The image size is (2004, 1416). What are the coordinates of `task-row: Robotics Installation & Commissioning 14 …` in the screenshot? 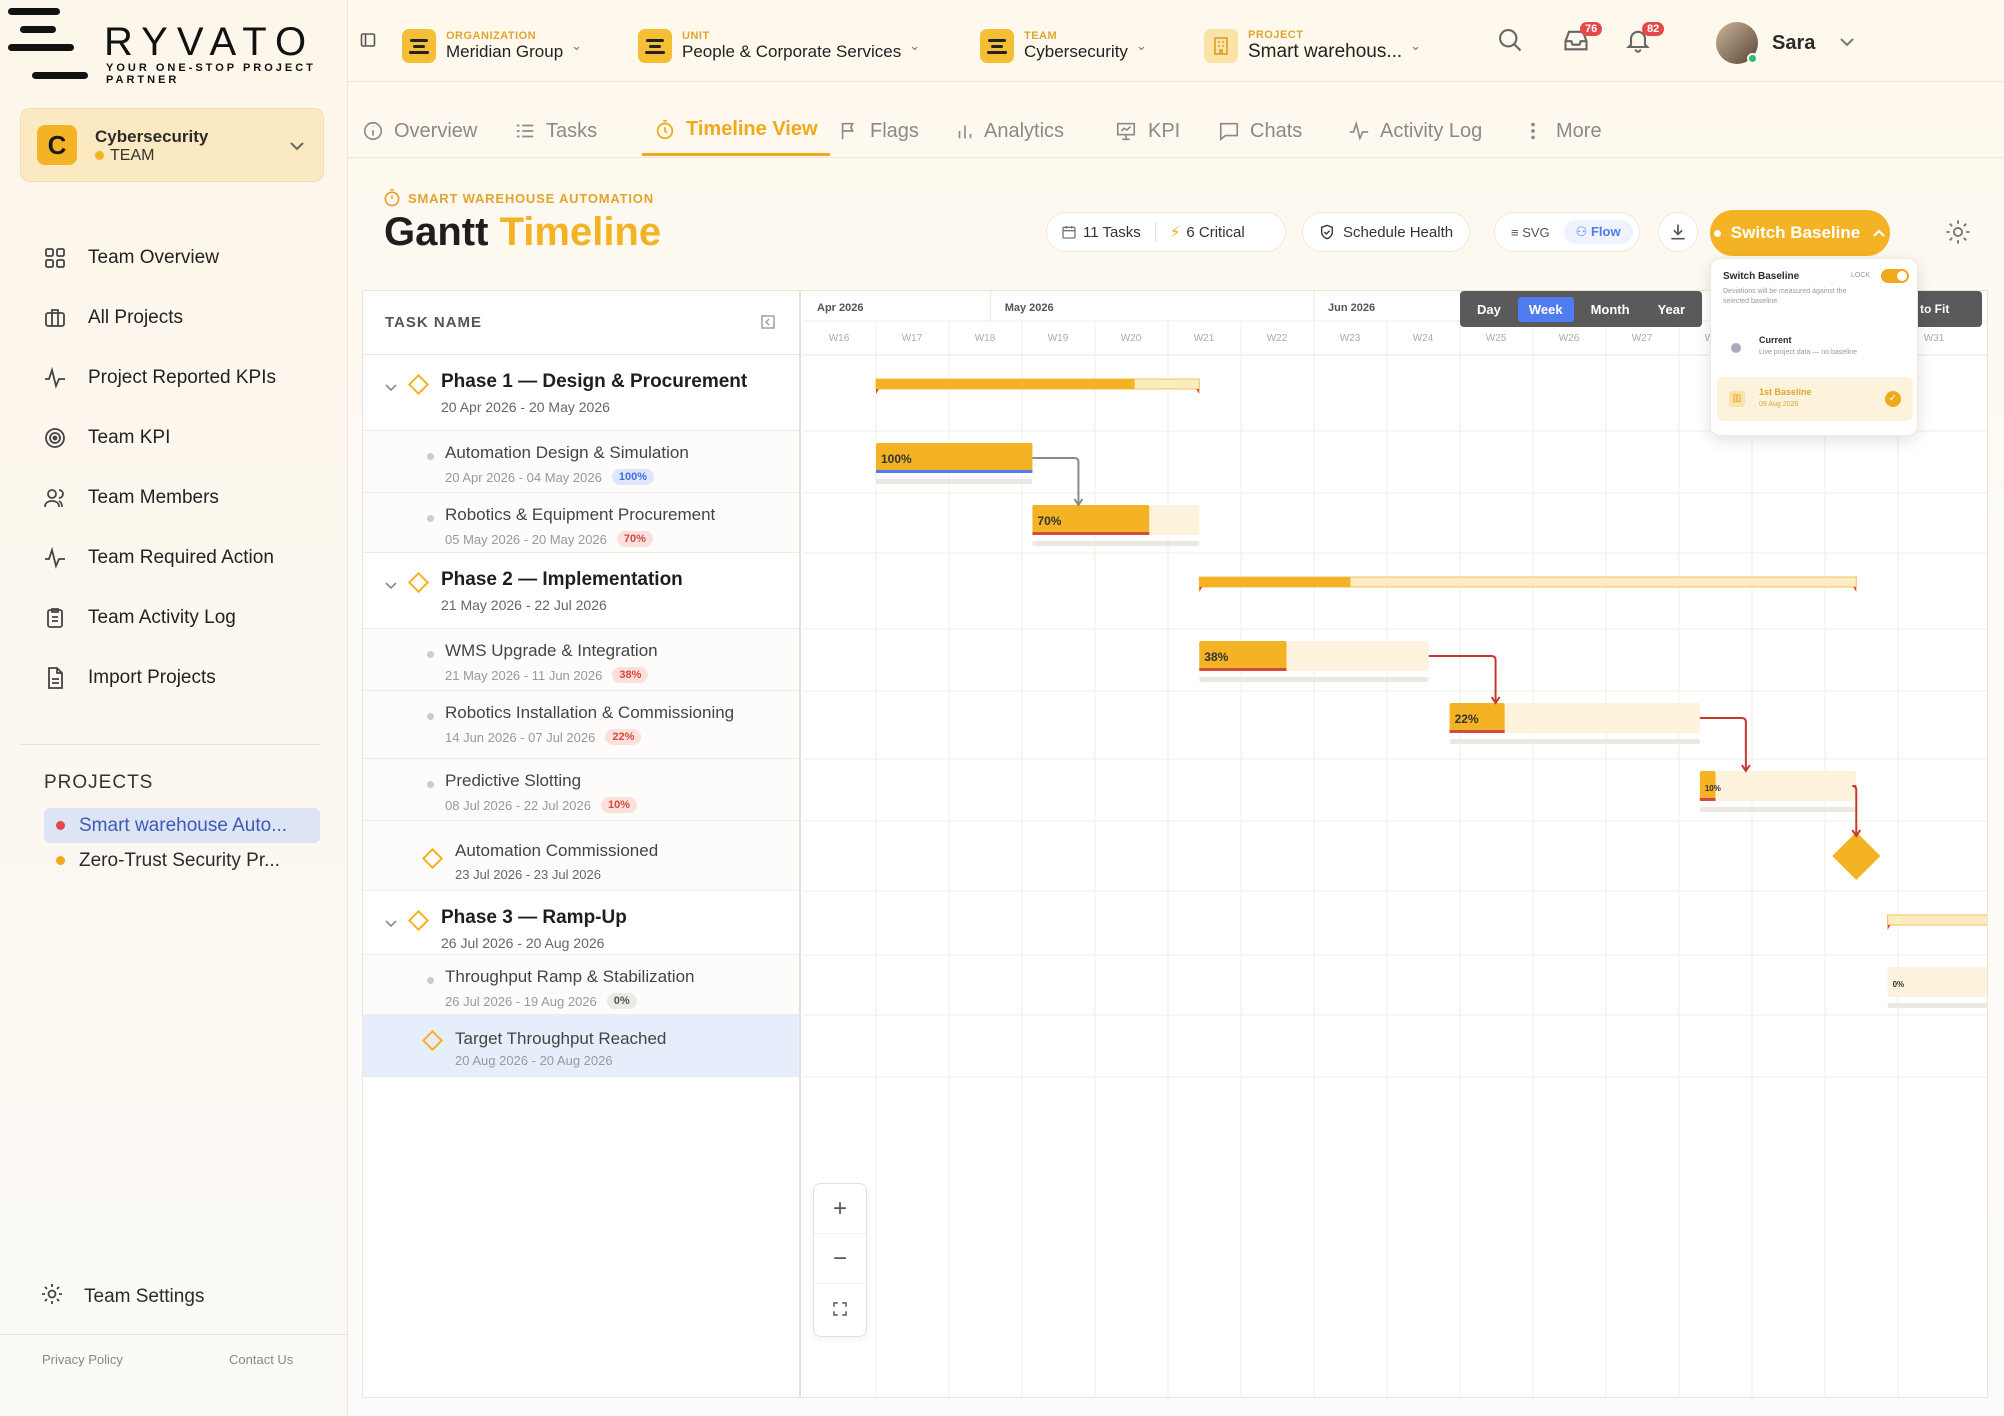 It's located at (581, 725).